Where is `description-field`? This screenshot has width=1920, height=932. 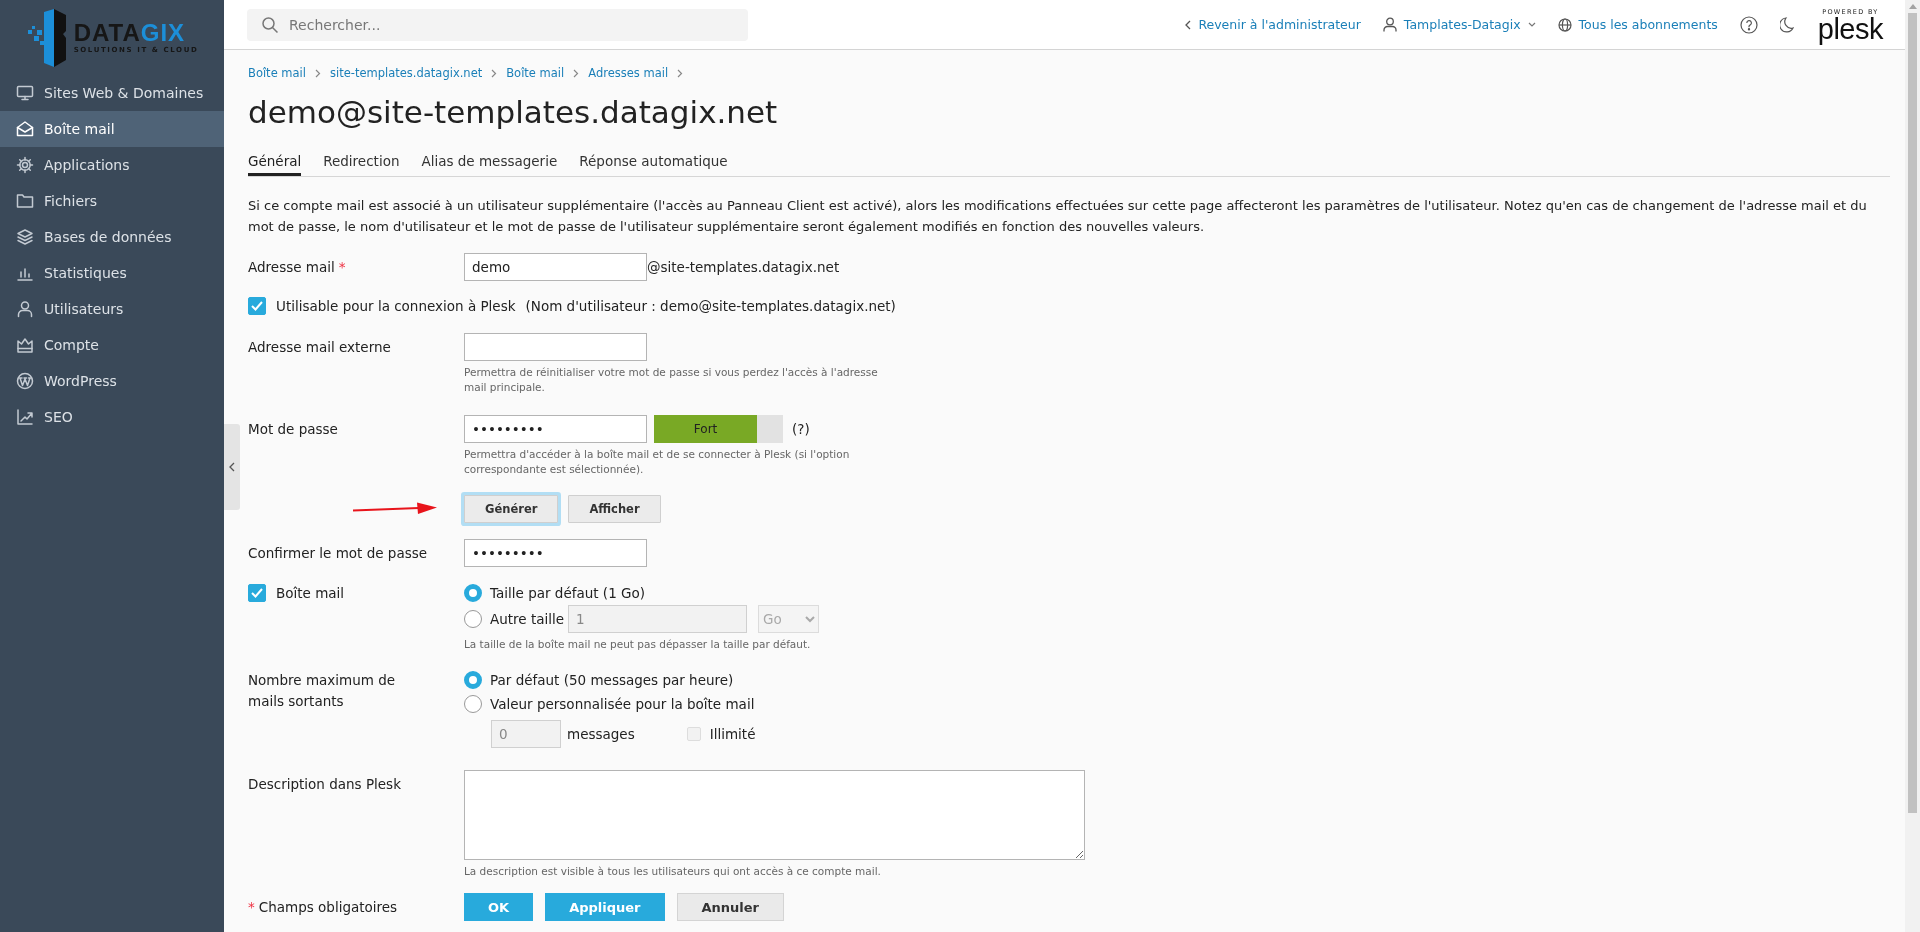 description-field is located at coordinates (774, 815).